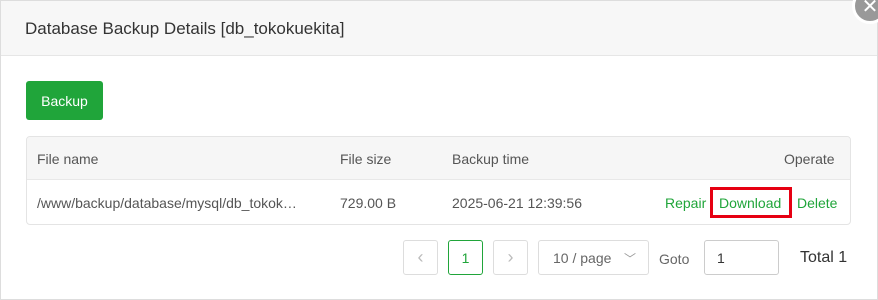  Describe the element at coordinates (185, 28) in the screenshot. I see `dialog-title: Database Backup Details [db_tokokuekita]` at that location.